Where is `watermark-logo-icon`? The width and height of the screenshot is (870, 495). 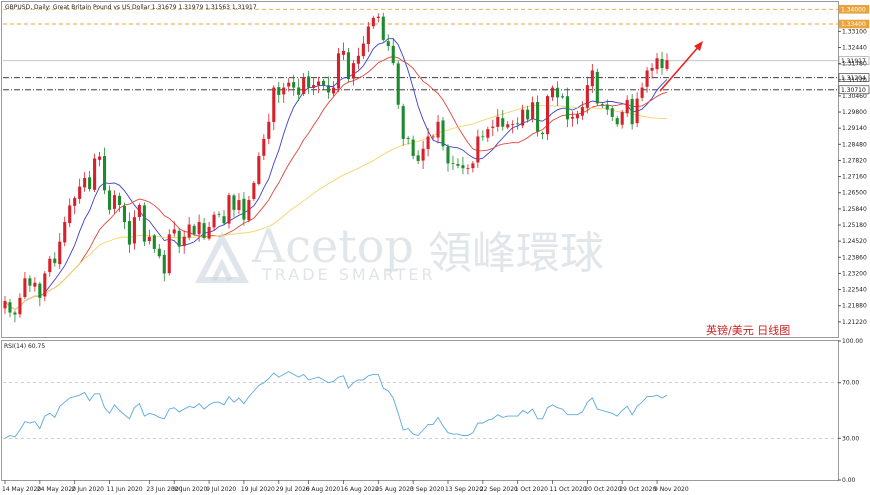
watermark-logo-icon is located at coordinates (222, 257).